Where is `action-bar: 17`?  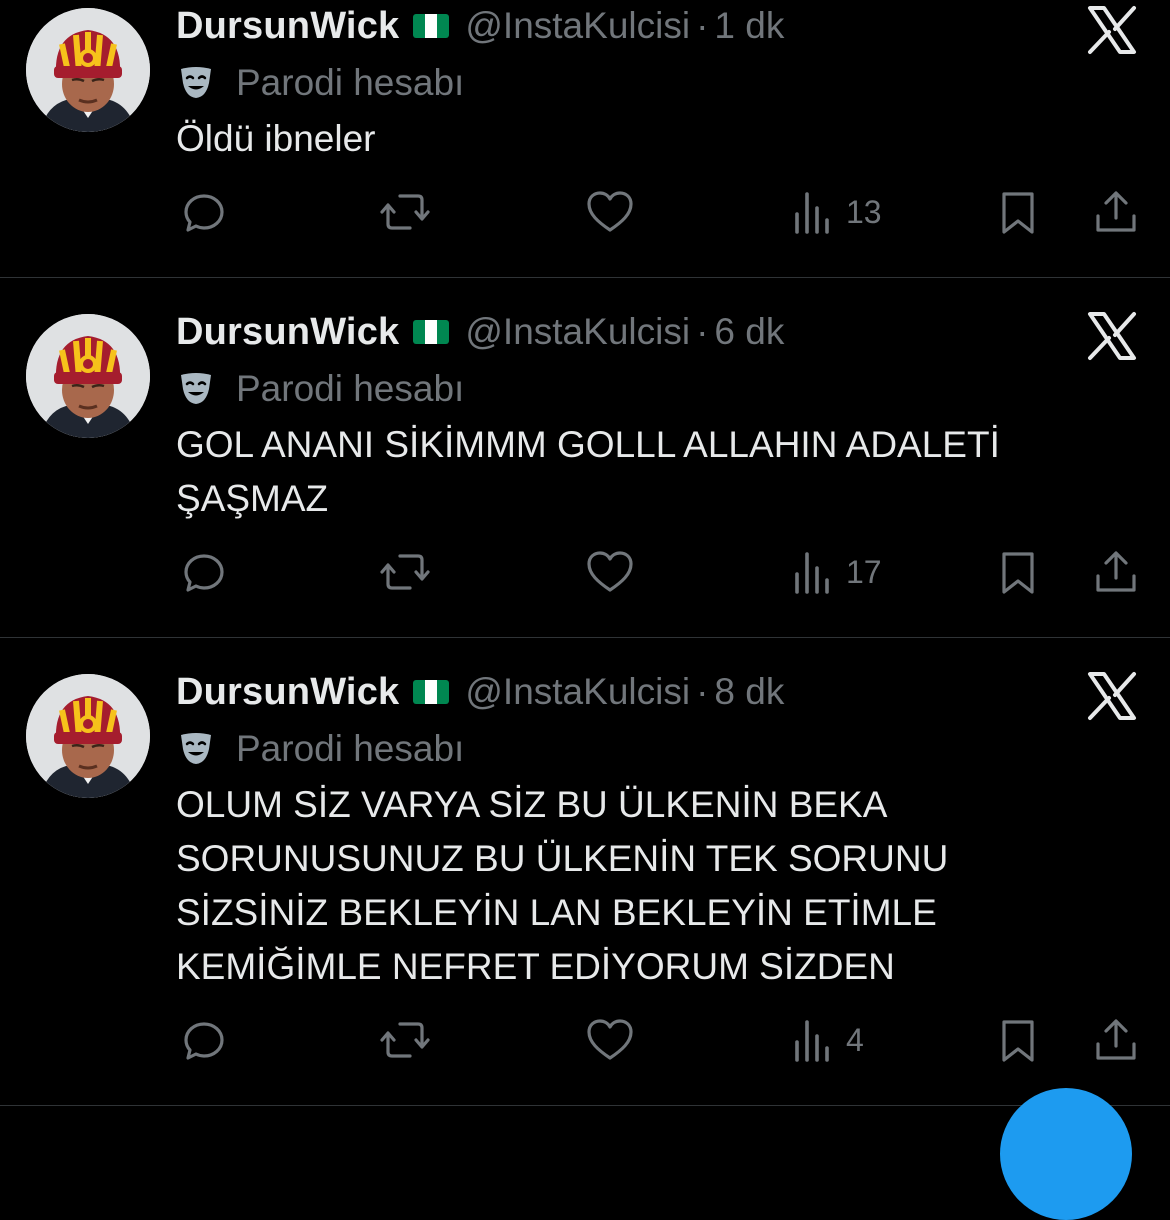 action-bar: 17 is located at coordinates (585, 572).